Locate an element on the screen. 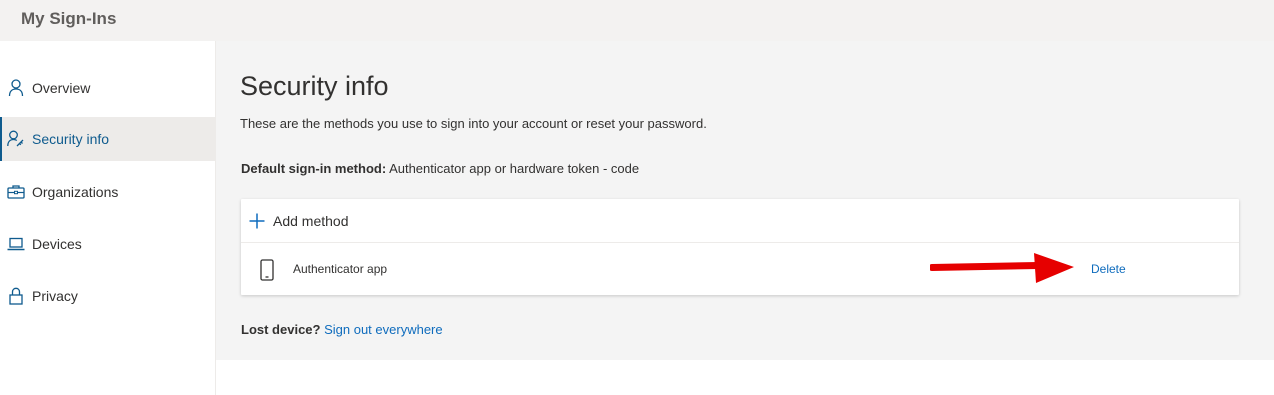 This screenshot has width=1274, height=395. sidebar-item-devices: Devices is located at coordinates (107, 244).